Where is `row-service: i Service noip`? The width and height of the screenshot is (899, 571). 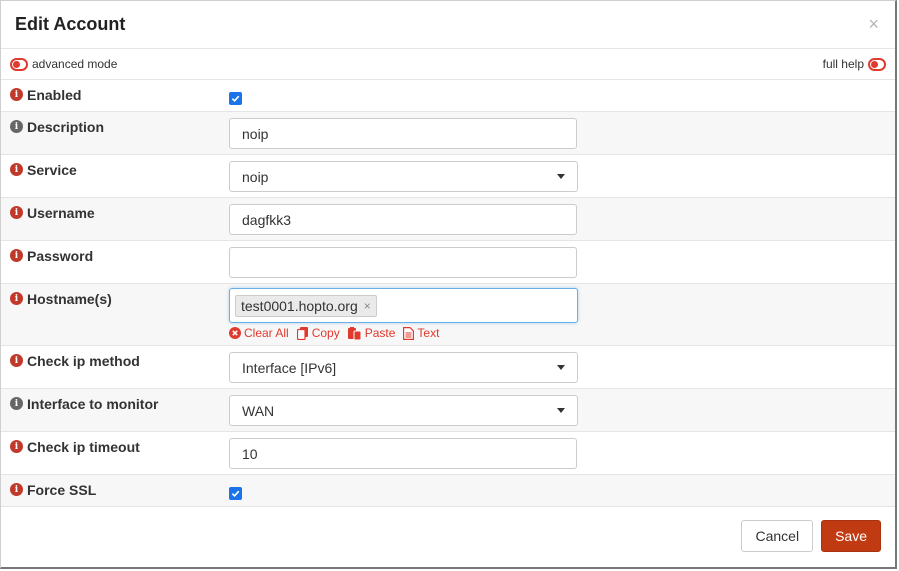 row-service: i Service noip is located at coordinates (448, 176).